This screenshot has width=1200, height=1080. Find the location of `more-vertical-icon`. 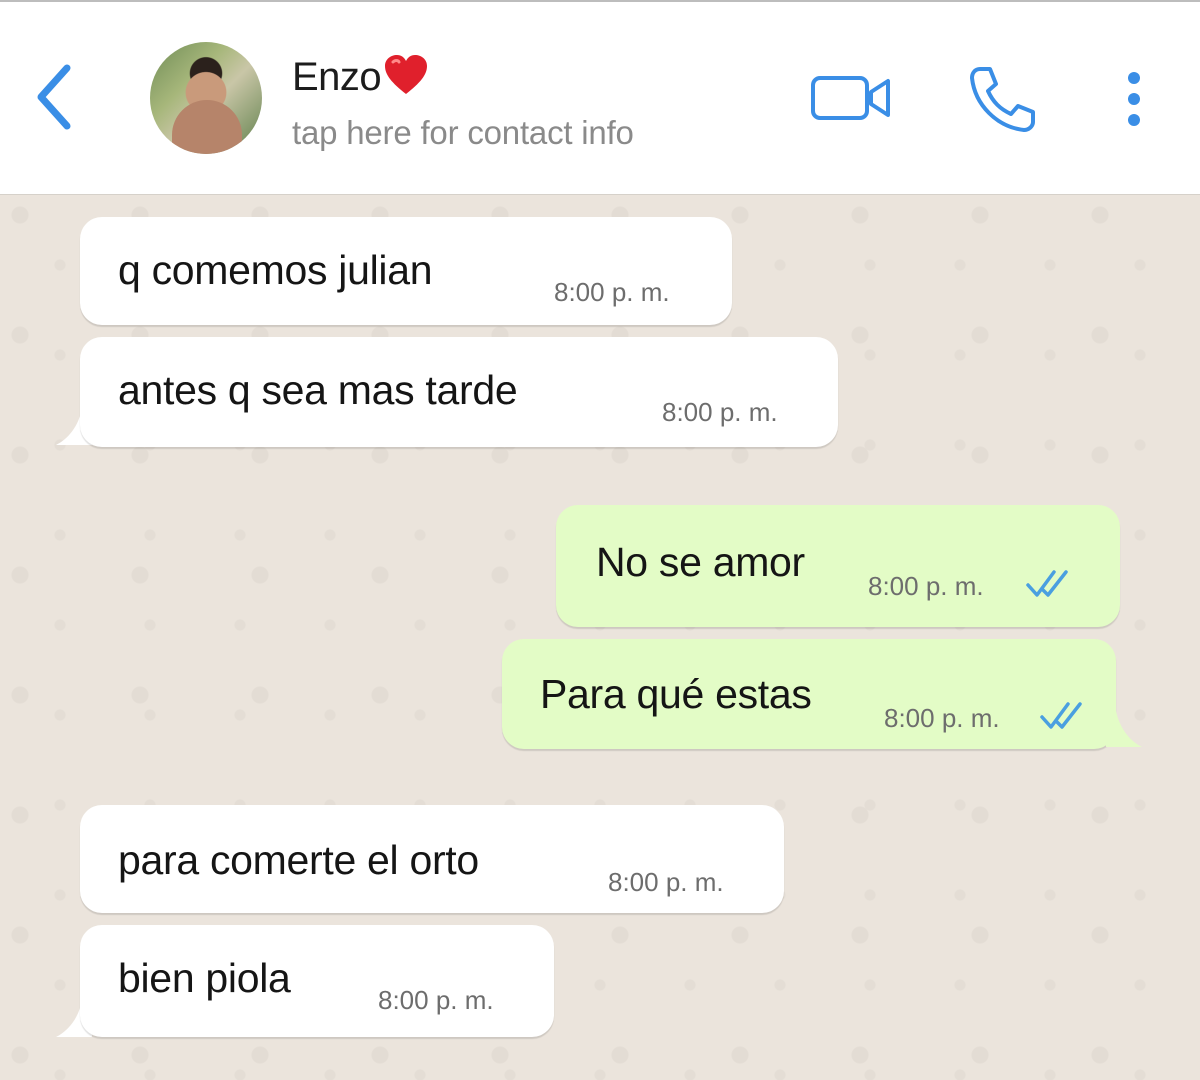

more-vertical-icon is located at coordinates (1134, 100).